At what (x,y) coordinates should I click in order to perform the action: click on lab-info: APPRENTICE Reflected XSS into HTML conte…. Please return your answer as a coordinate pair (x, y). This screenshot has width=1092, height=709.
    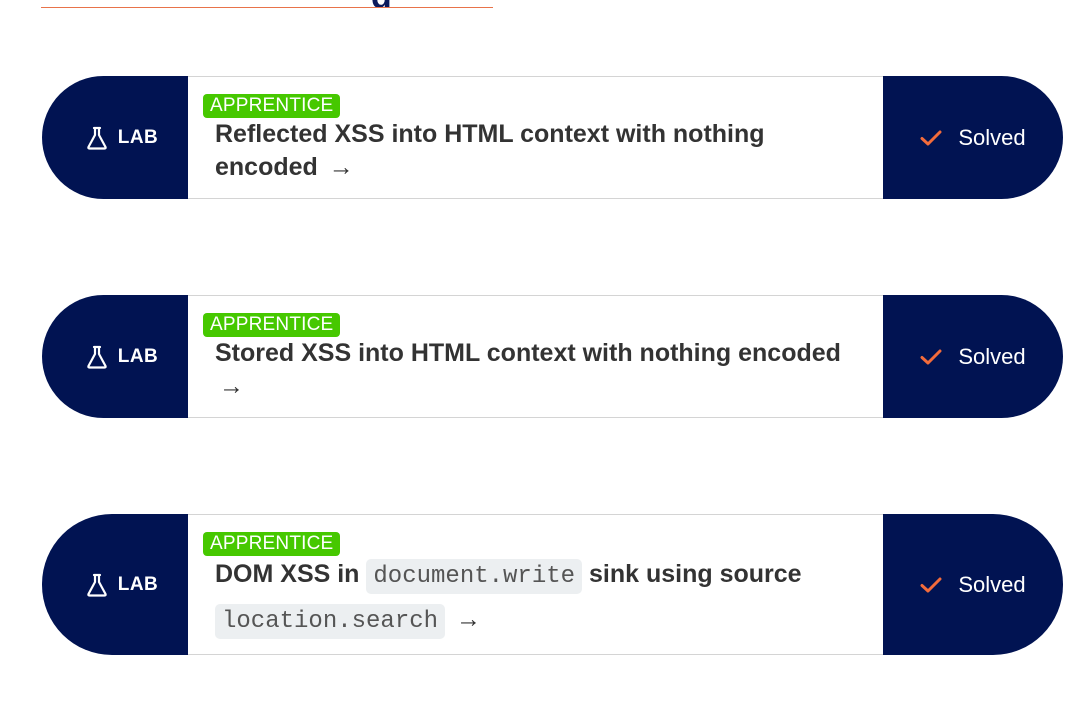
    Looking at the image, I should click on (535, 137).